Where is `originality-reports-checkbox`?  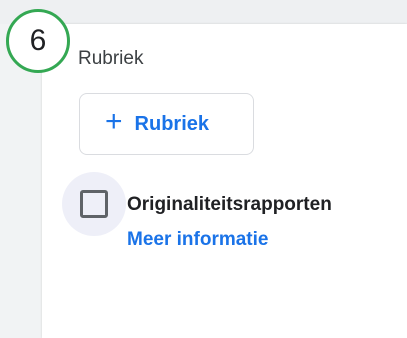 originality-reports-checkbox is located at coordinates (94, 204).